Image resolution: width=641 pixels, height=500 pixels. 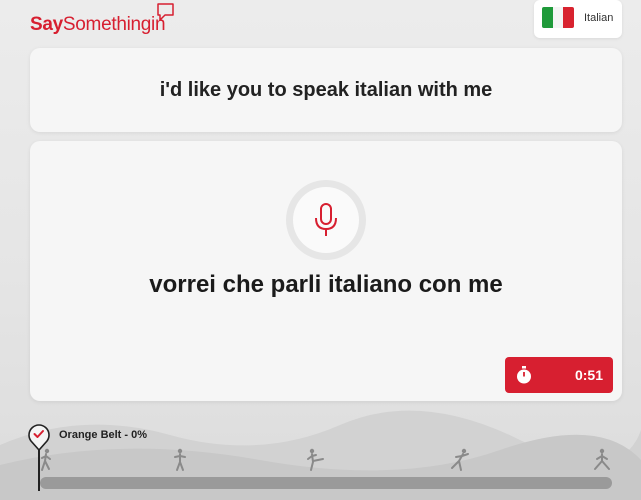 What do you see at coordinates (602, 459) in the screenshot?
I see `martial-arts-figure-5-icon` at bounding box center [602, 459].